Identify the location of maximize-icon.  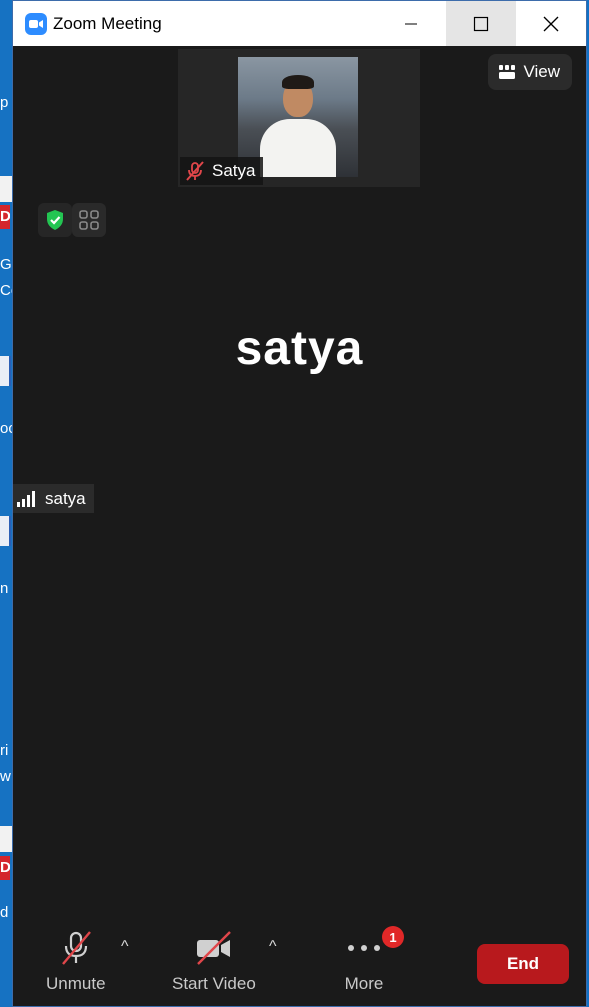
(481, 23).